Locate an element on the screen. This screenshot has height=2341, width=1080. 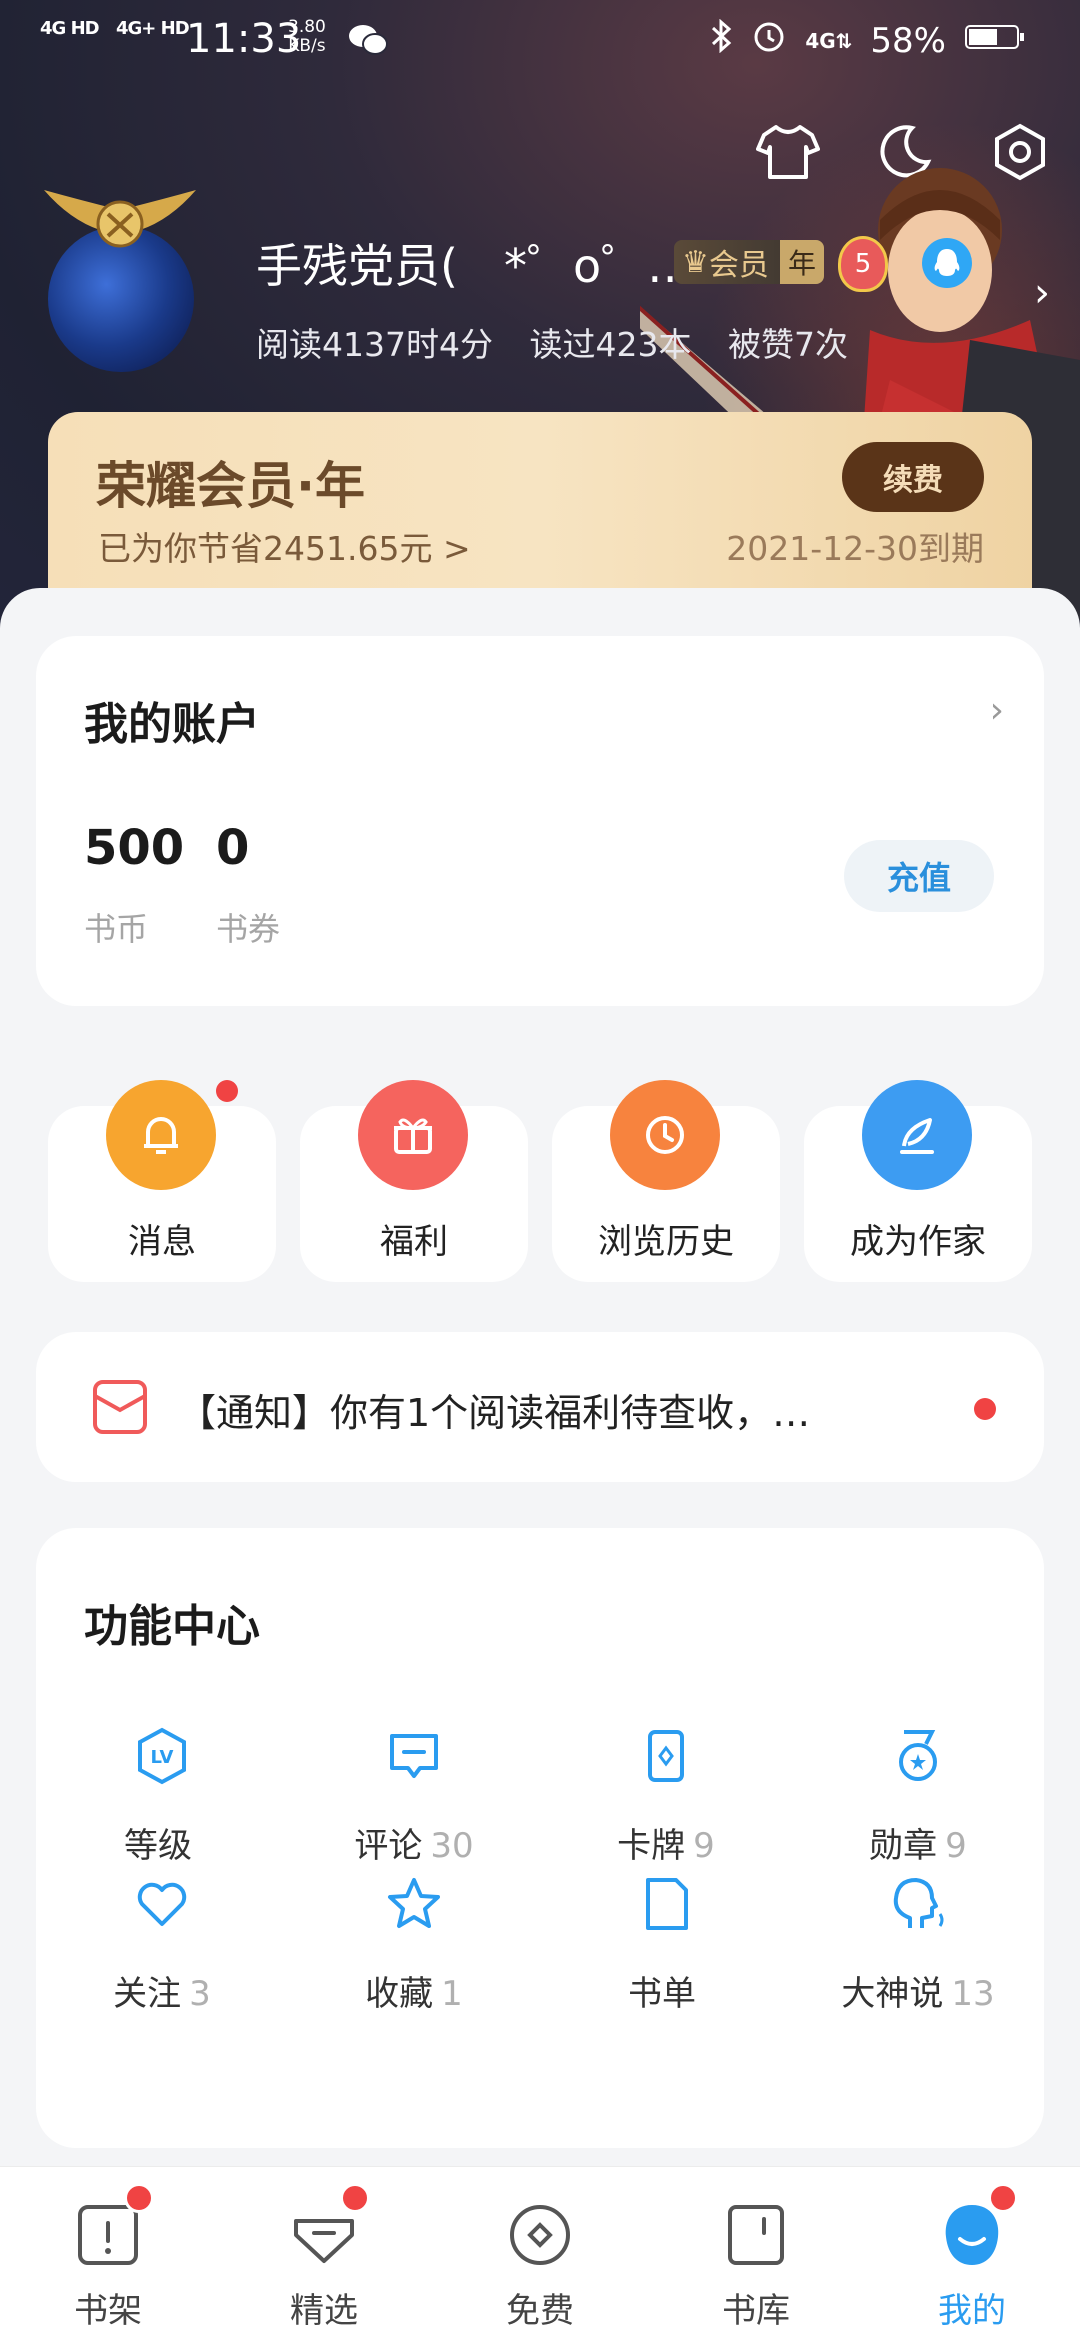
tab-bookshelf: 书架 is located at coordinates (108, 2254).